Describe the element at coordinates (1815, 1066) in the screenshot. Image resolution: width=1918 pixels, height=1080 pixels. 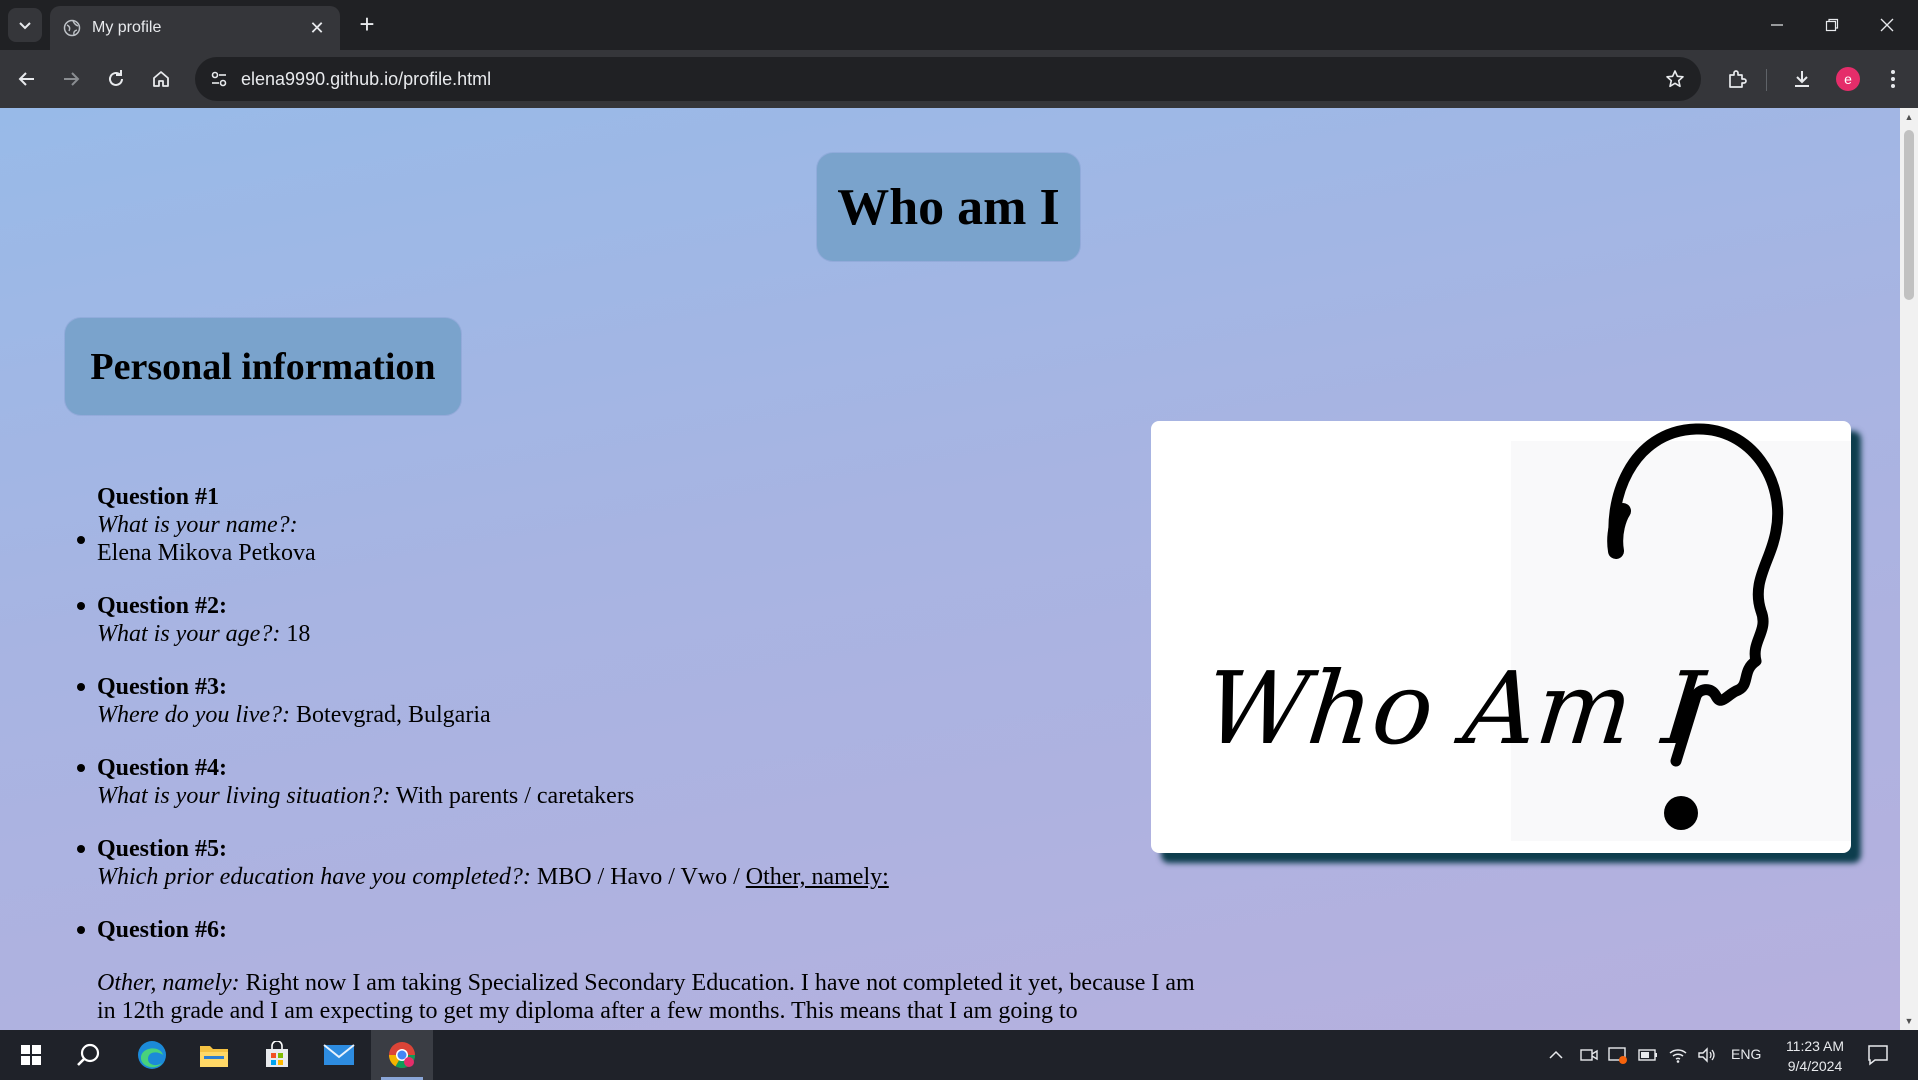
I see `clock-date: 9/4/2024` at that location.